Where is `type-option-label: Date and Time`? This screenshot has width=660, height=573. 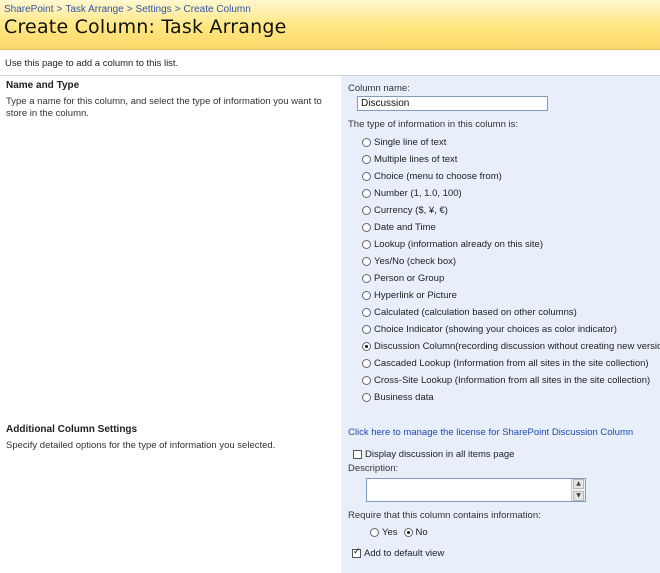
type-option-label: Date and Time is located at coordinates (405, 227).